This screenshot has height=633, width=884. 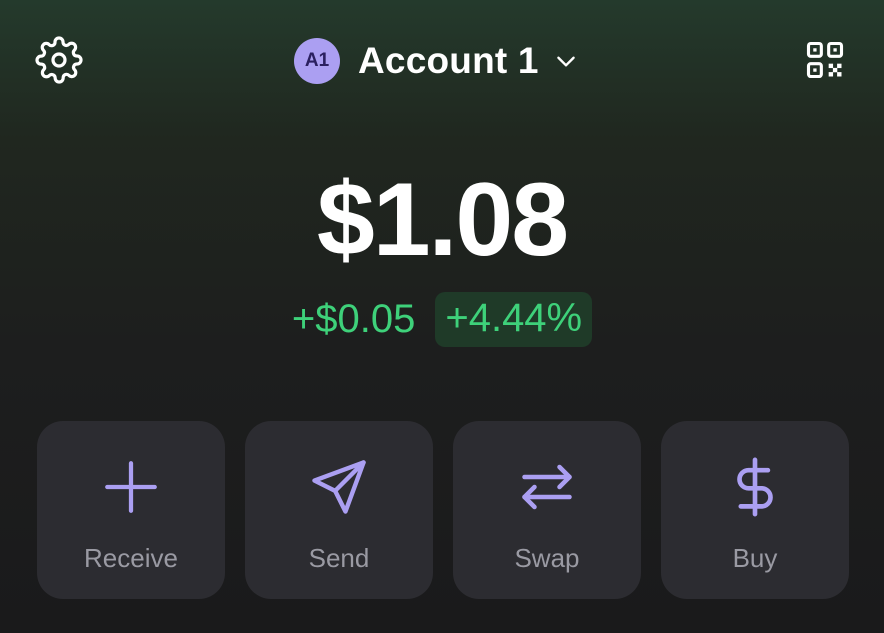 I want to click on send-button: Send, so click(x=339, y=510).